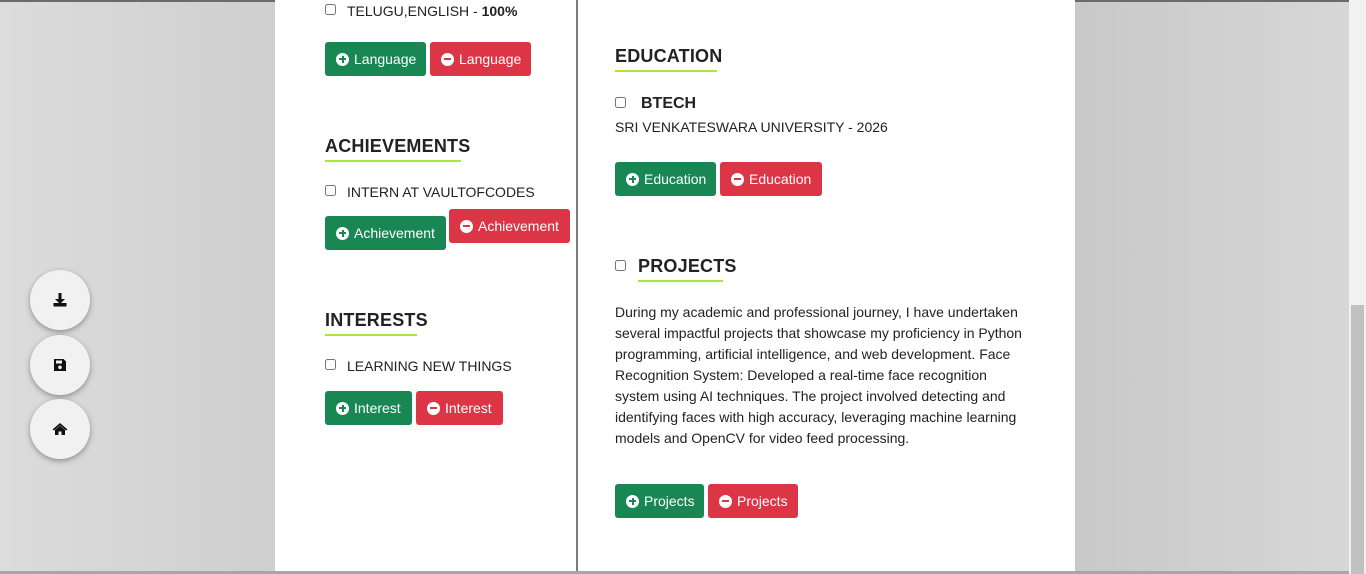 The height and width of the screenshot is (574, 1366). Describe the element at coordinates (669, 103) in the screenshot. I see `degree-title: BTECH` at that location.